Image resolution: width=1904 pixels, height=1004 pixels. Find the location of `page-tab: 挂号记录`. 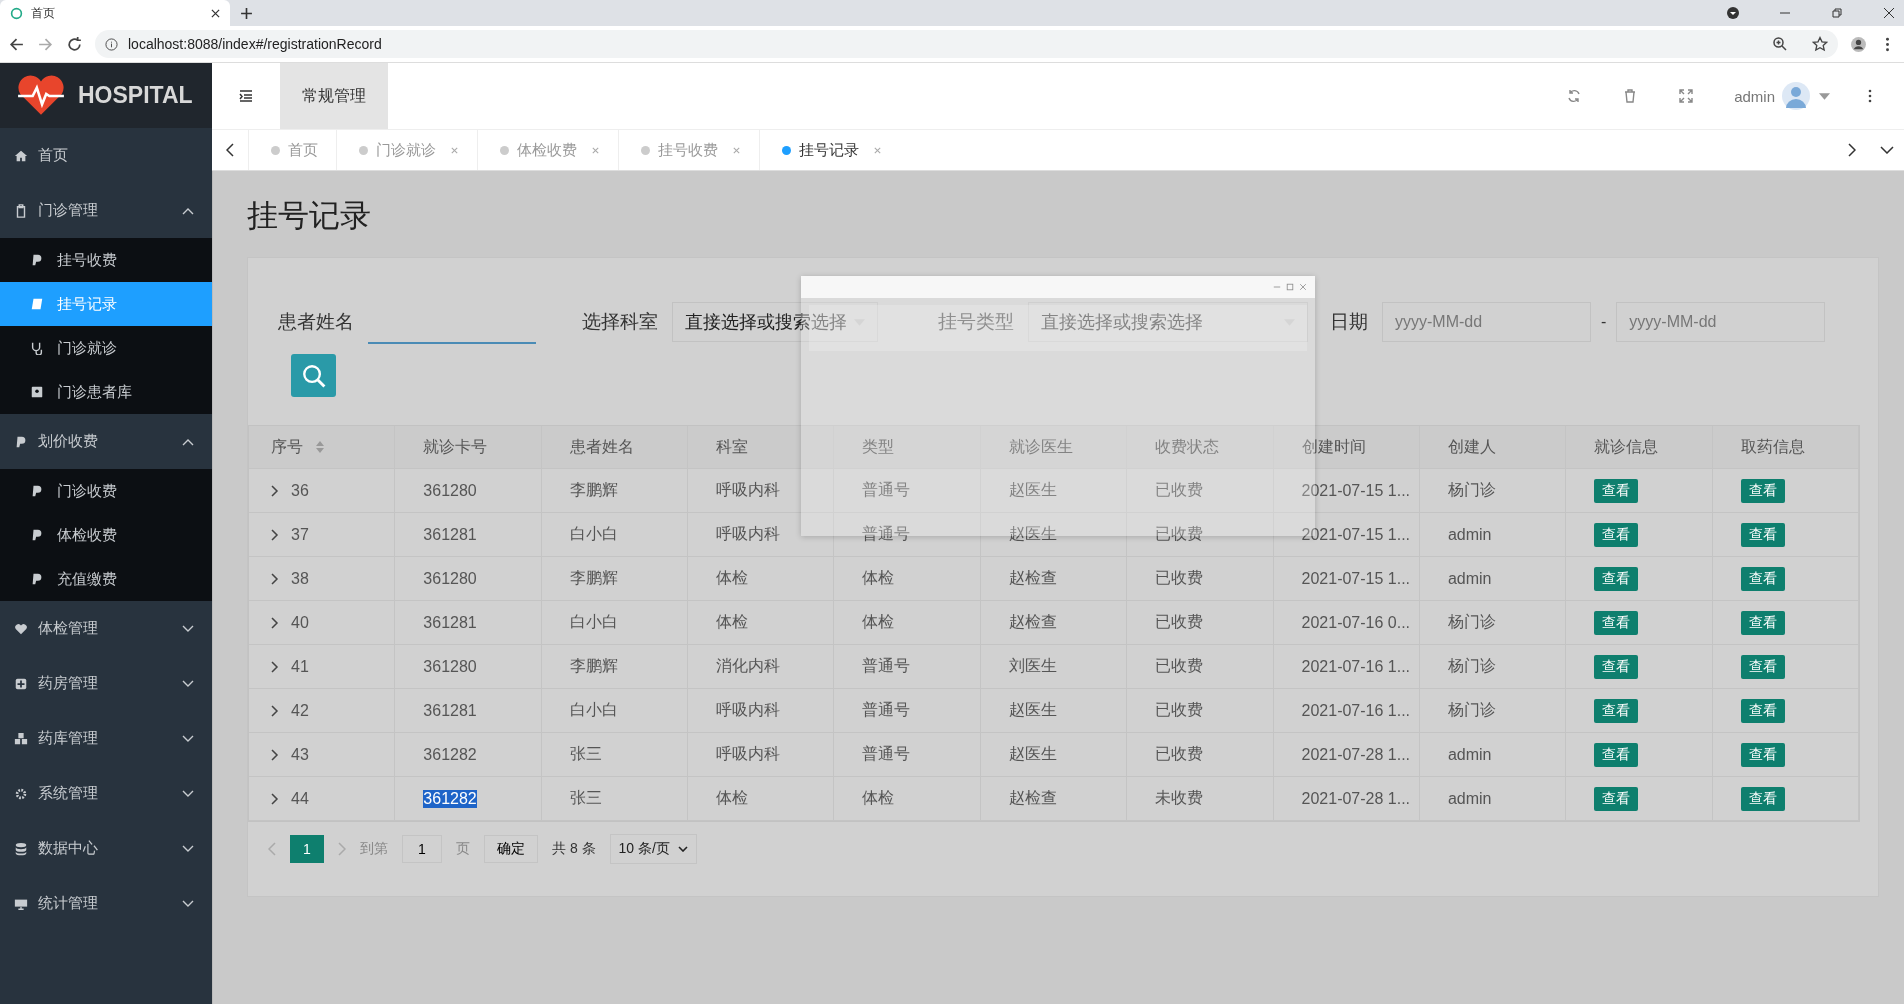

page-tab: 挂号记录 is located at coordinates (829, 150).